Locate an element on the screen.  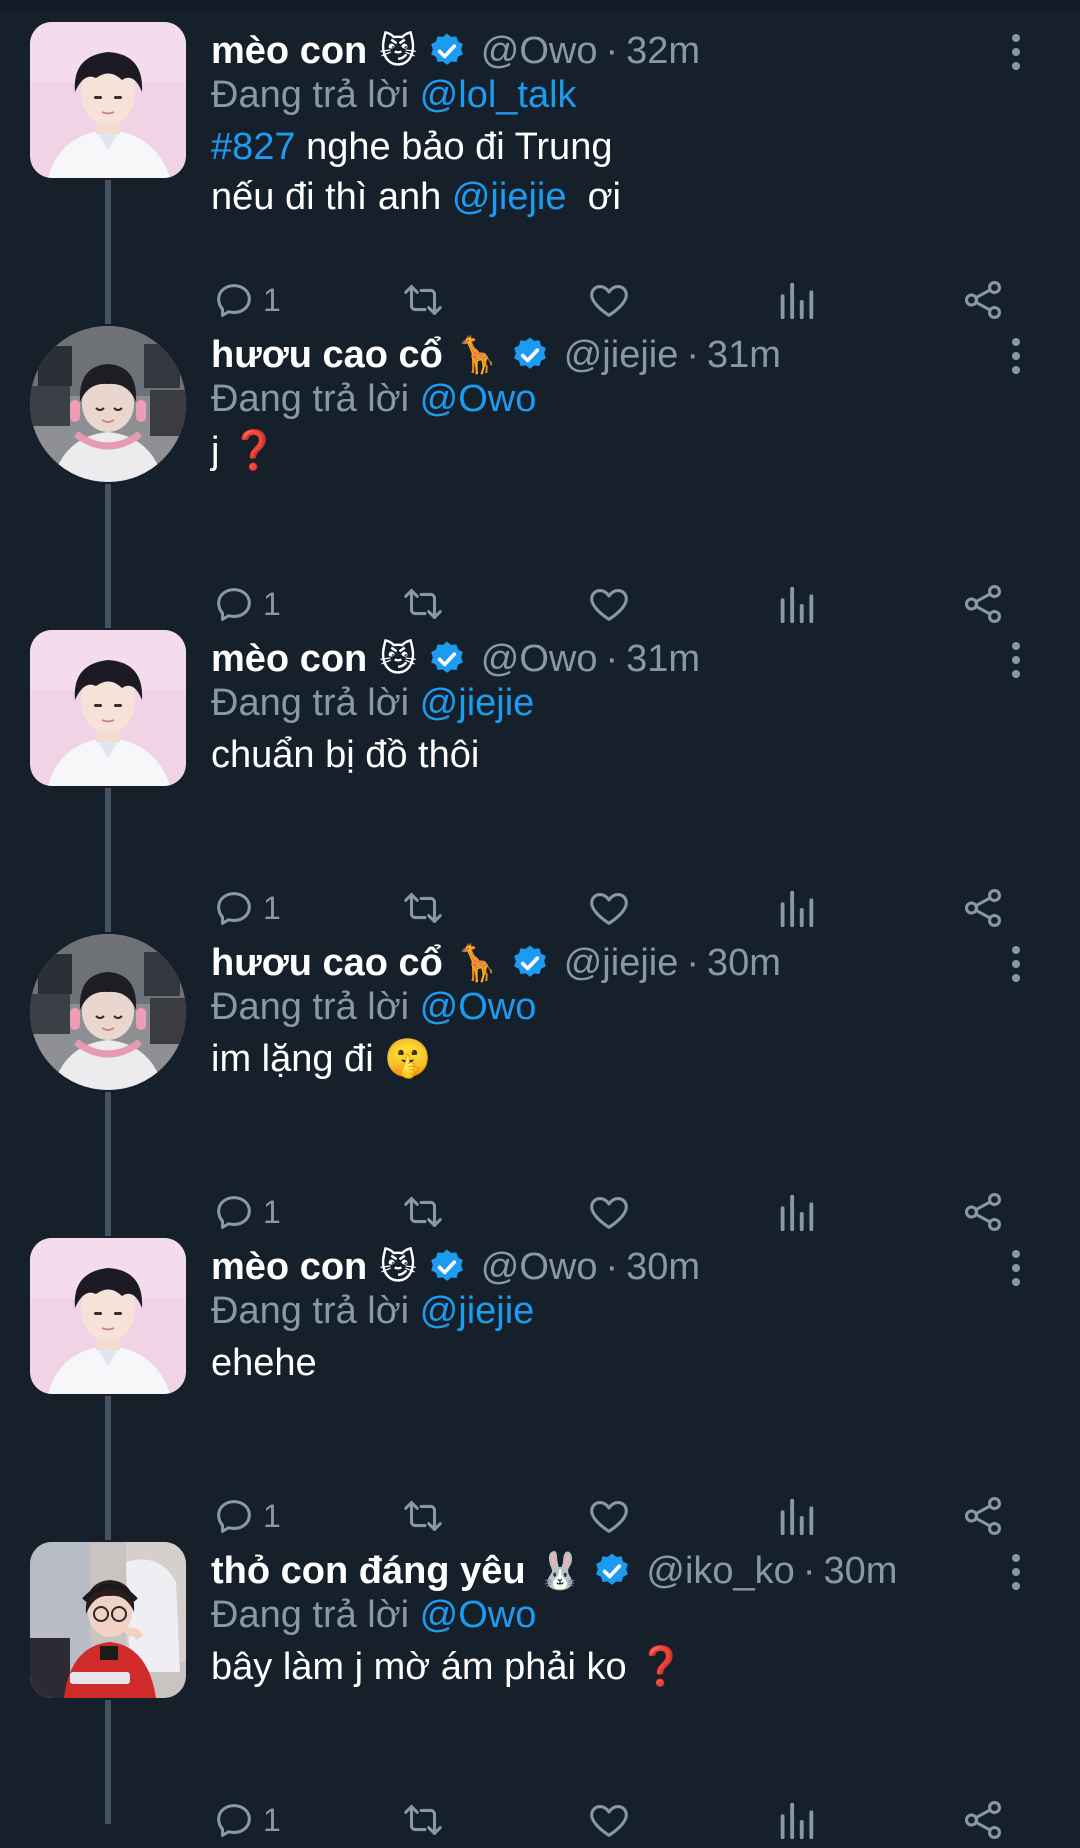
tweet-text: im lặng đi 🤫 is located at coordinates (321, 1059).